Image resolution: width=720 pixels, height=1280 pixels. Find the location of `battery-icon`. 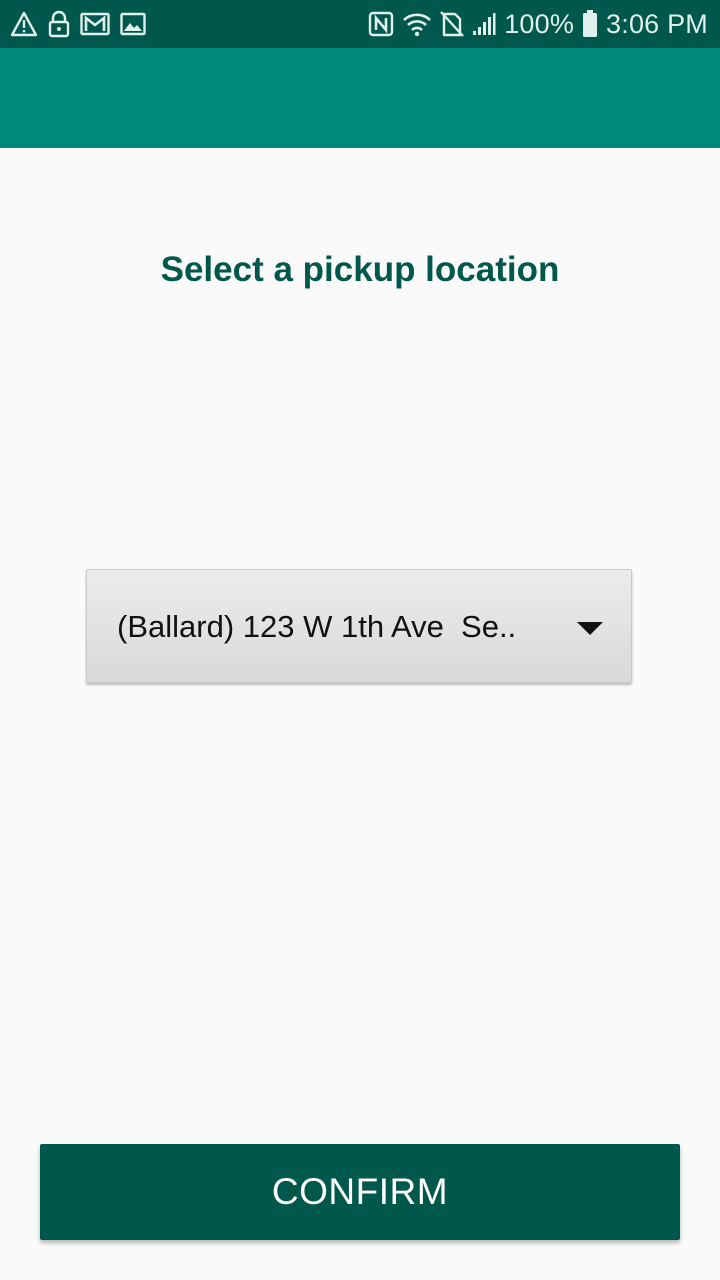

battery-icon is located at coordinates (590, 24).